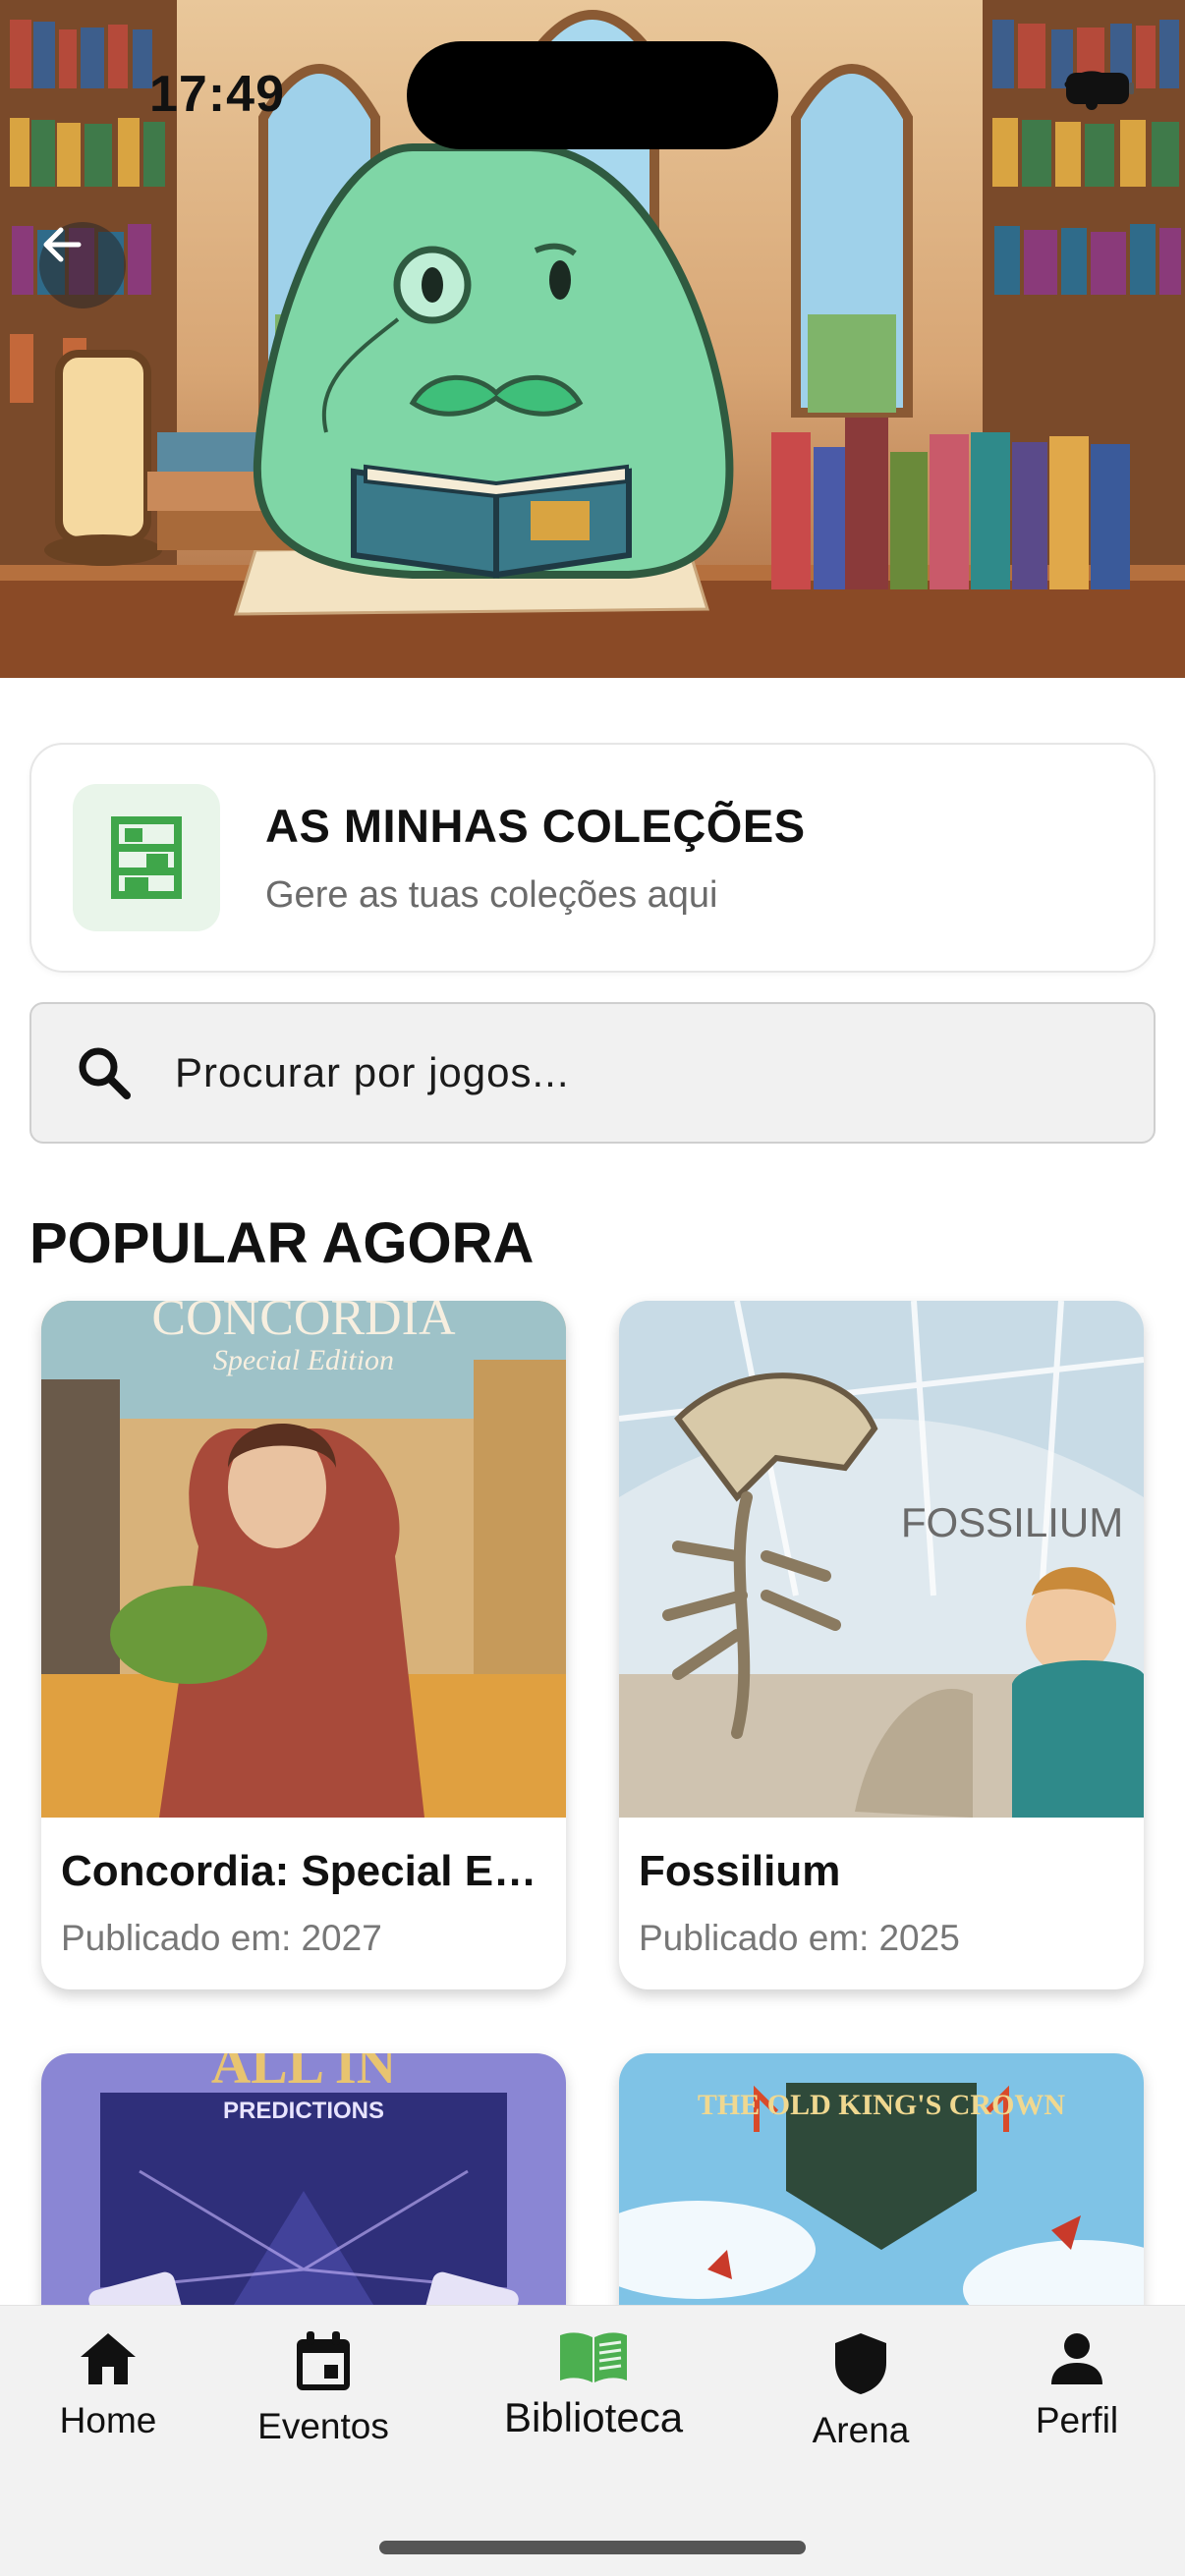 Image resolution: width=1185 pixels, height=2576 pixels. I want to click on cover-title-concordia: CONCORDIA, so click(304, 1323).